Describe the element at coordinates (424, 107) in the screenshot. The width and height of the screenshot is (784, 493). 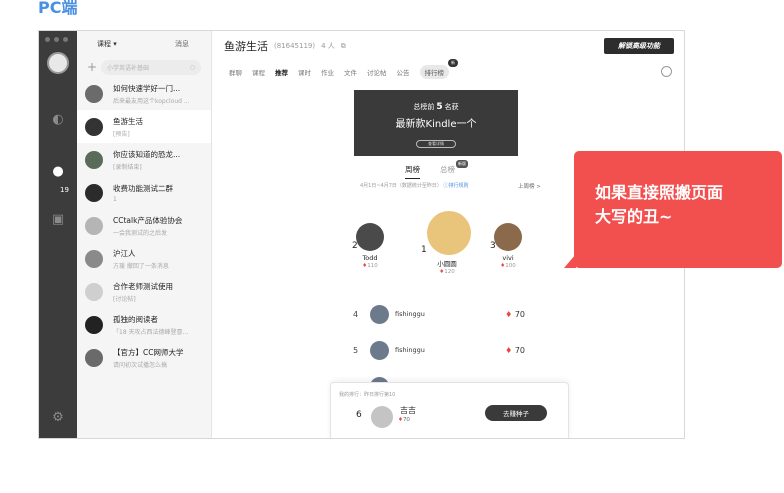
I see `banner-text-pre: 总榜前` at that location.